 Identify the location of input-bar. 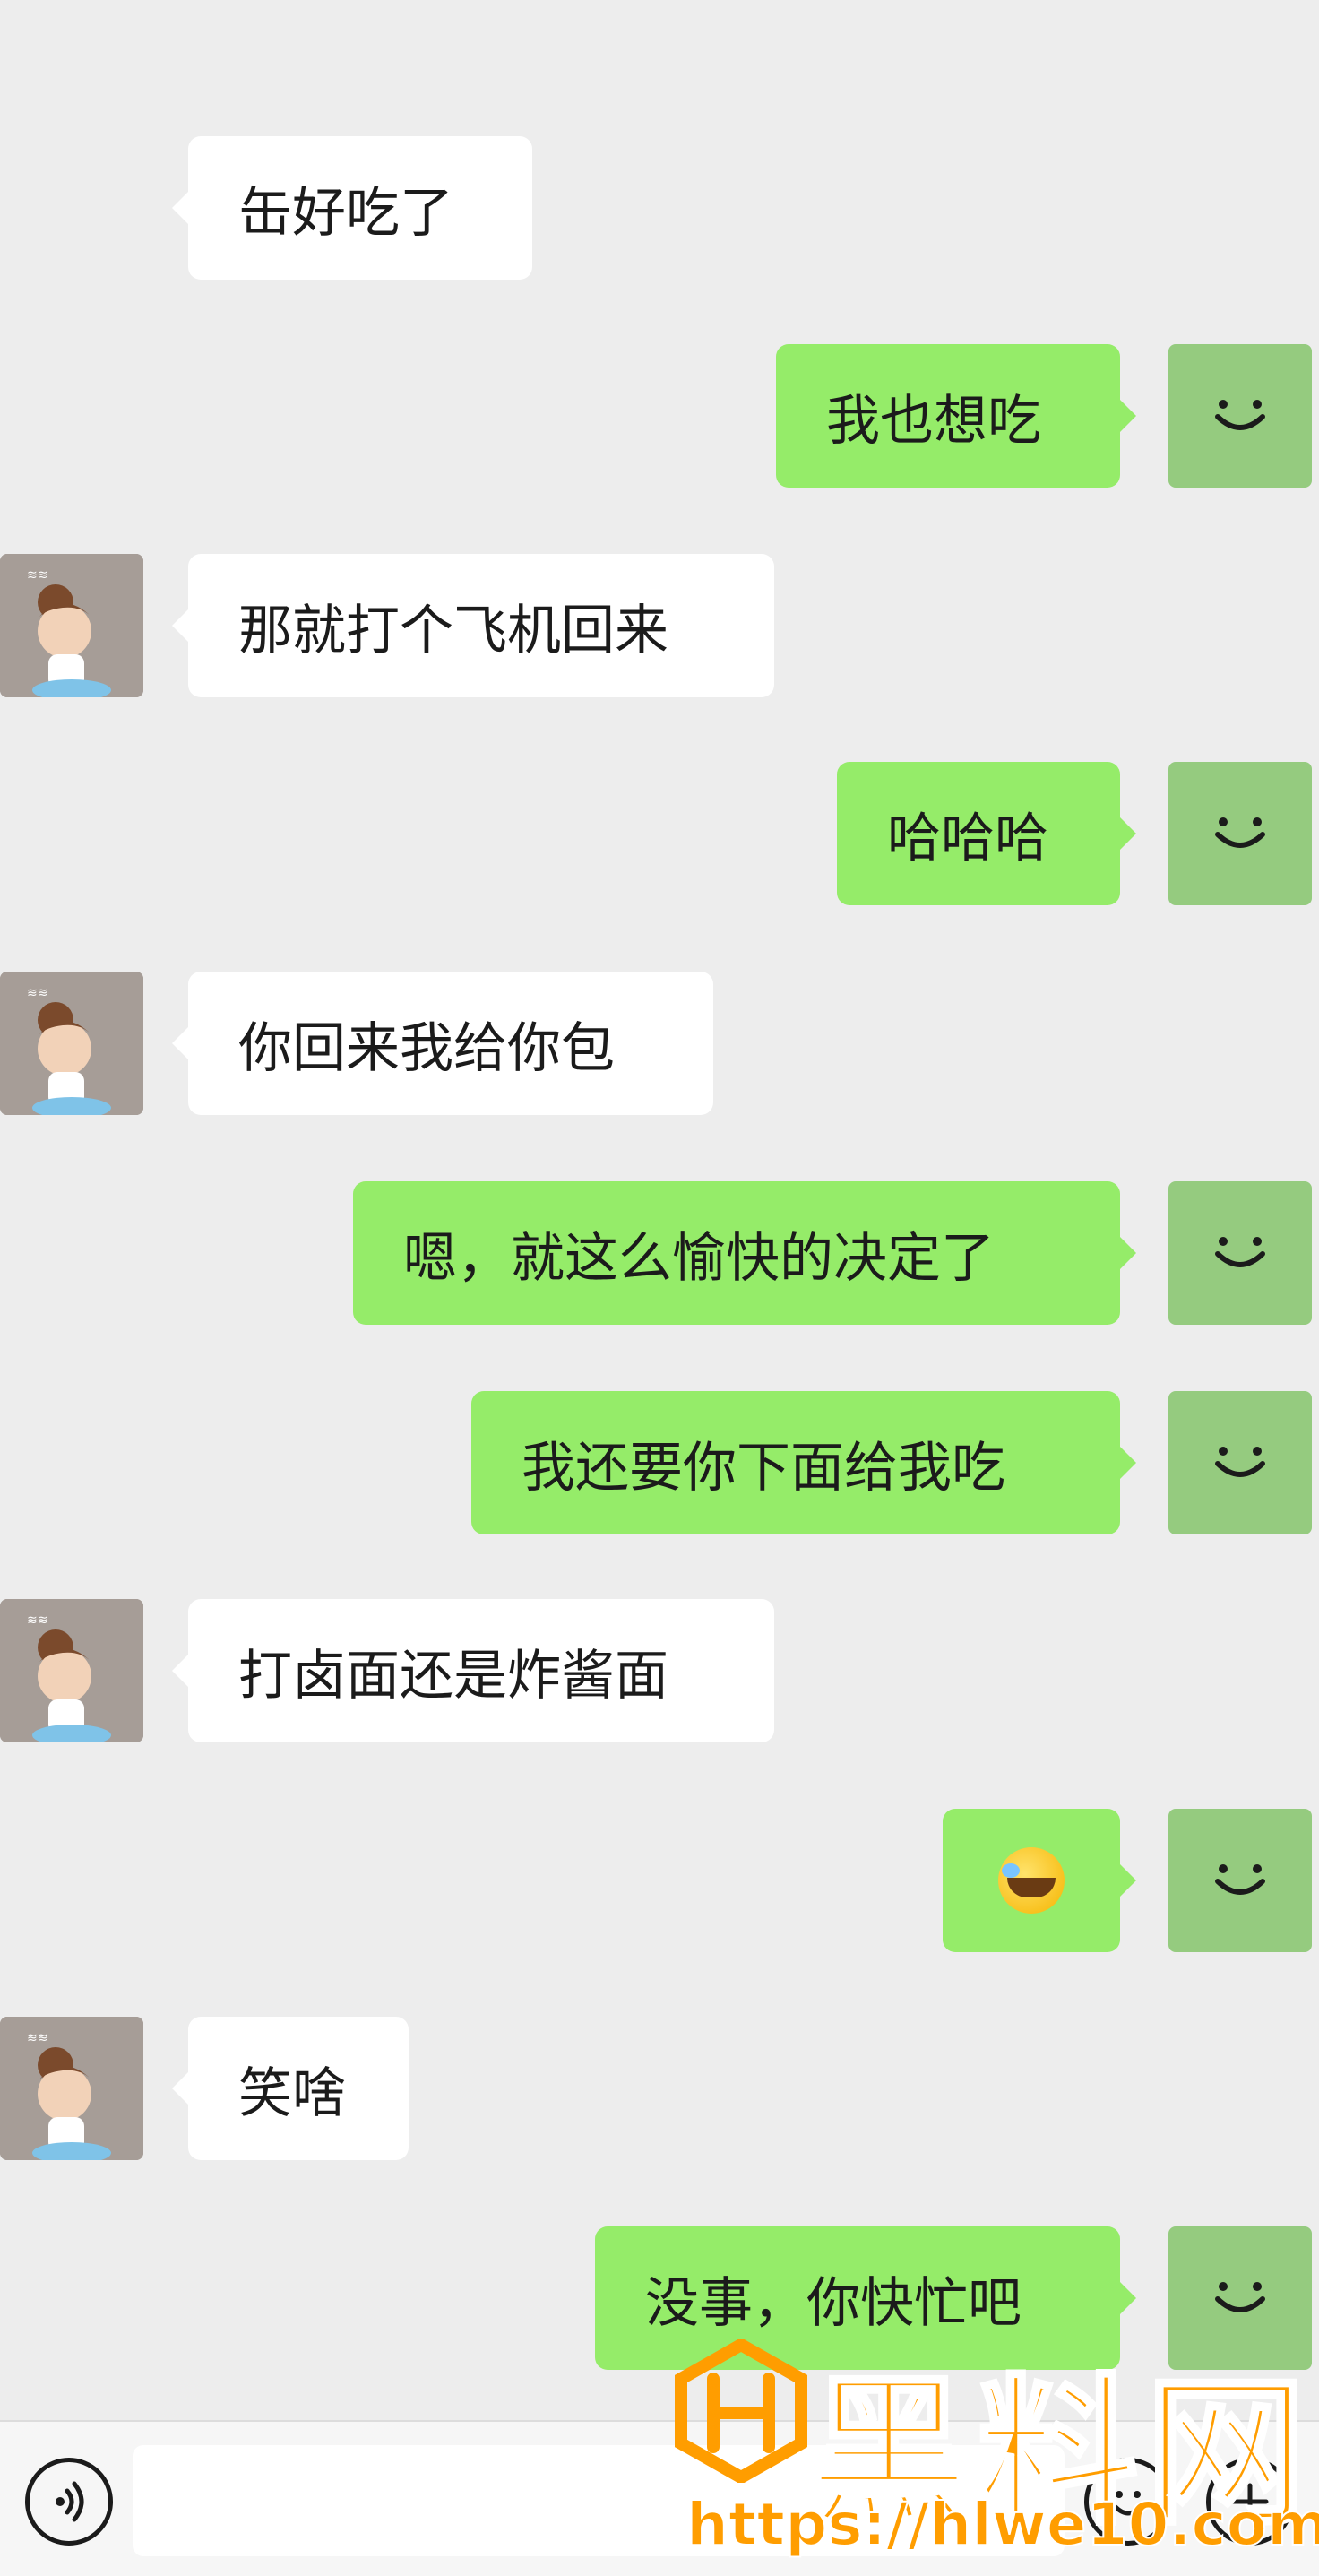
(659, 2498).